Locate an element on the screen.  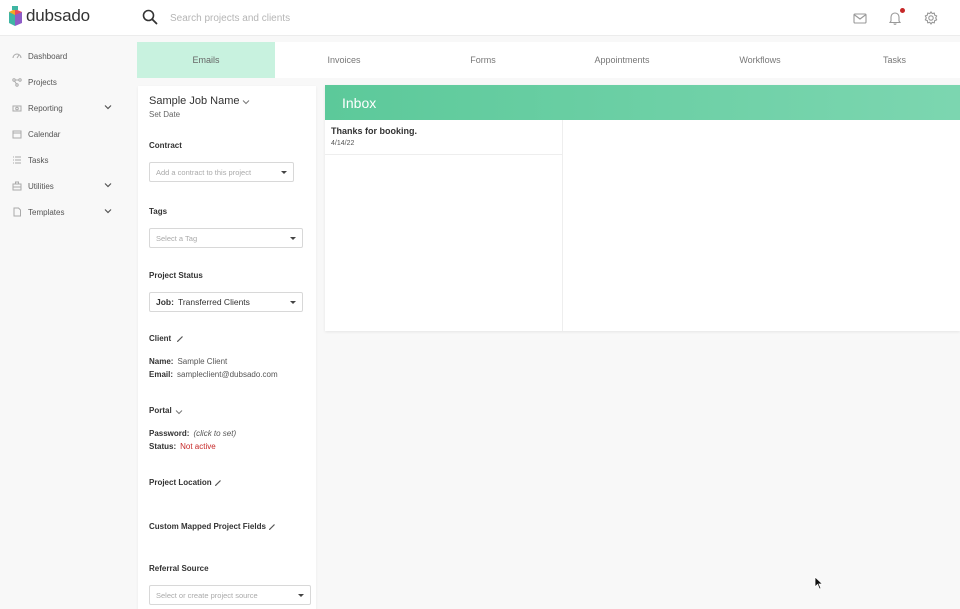
tags-heading: Tags is located at coordinates (158, 211).